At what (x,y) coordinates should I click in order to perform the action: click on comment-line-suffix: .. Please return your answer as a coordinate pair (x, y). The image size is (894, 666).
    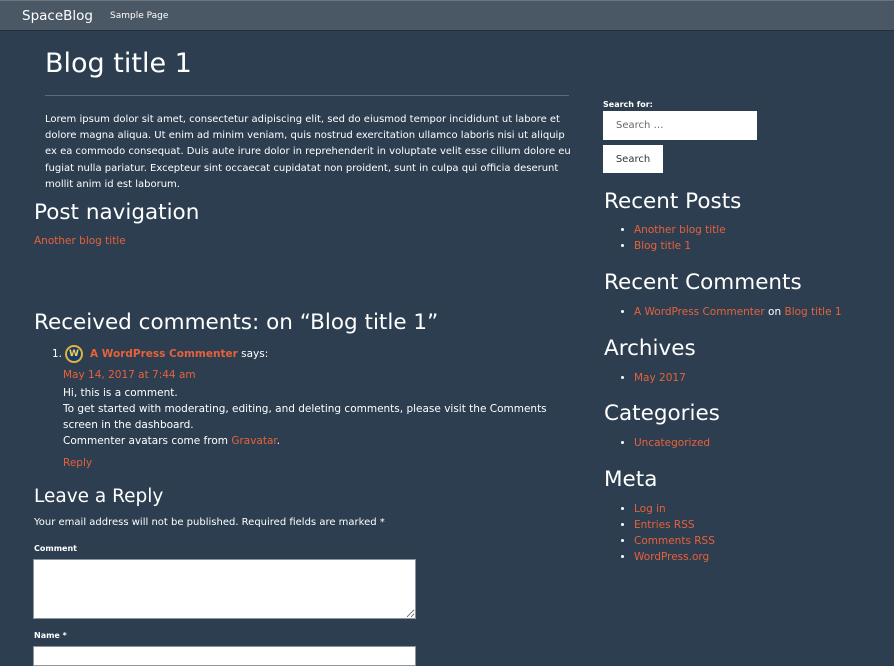
    Looking at the image, I should click on (278, 441).